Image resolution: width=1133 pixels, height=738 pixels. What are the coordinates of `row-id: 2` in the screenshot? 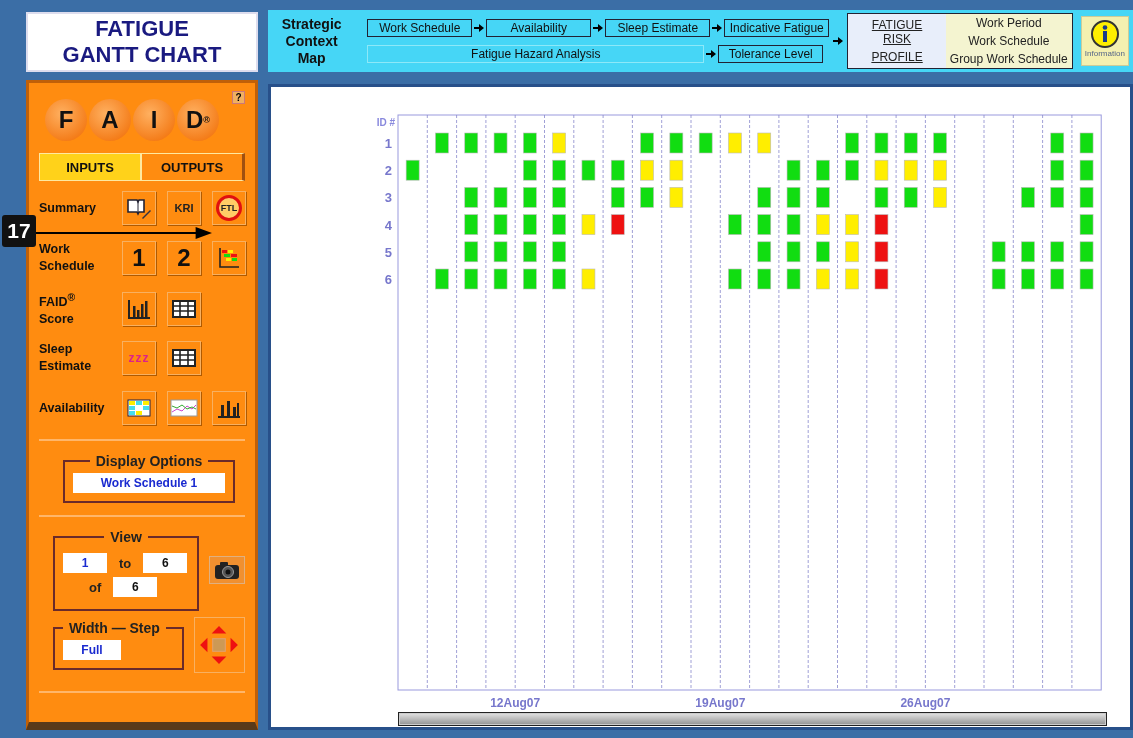 It's located at (388, 171).